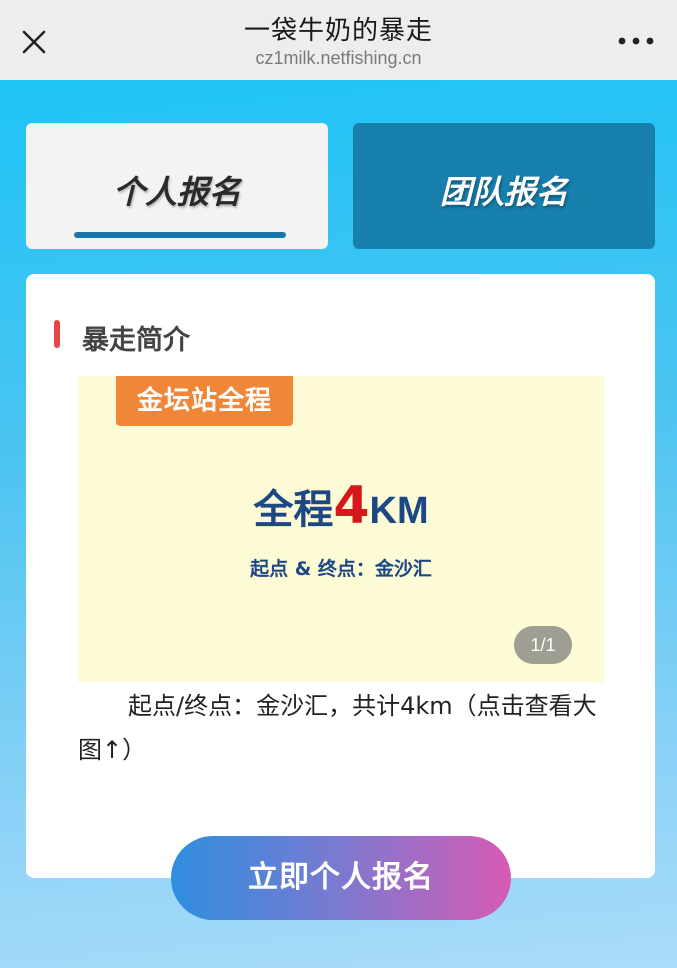 The height and width of the screenshot is (968, 677). I want to click on route-description: 起点/终点：金沙汇，共计4km（点击查看大图↑）, so click(338, 728).